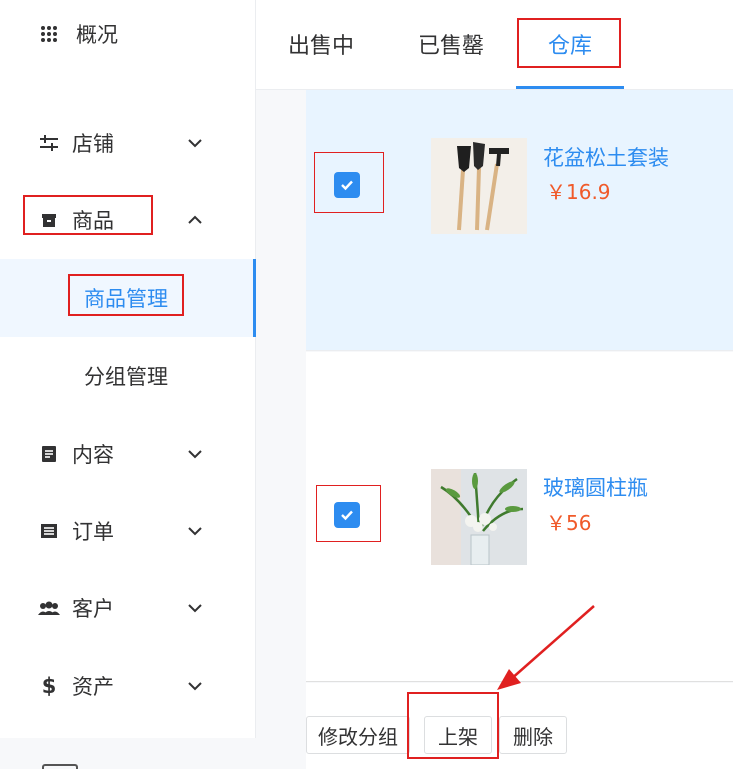 The image size is (733, 769). I want to click on sidebar-item-label: 商品, so click(93, 221).